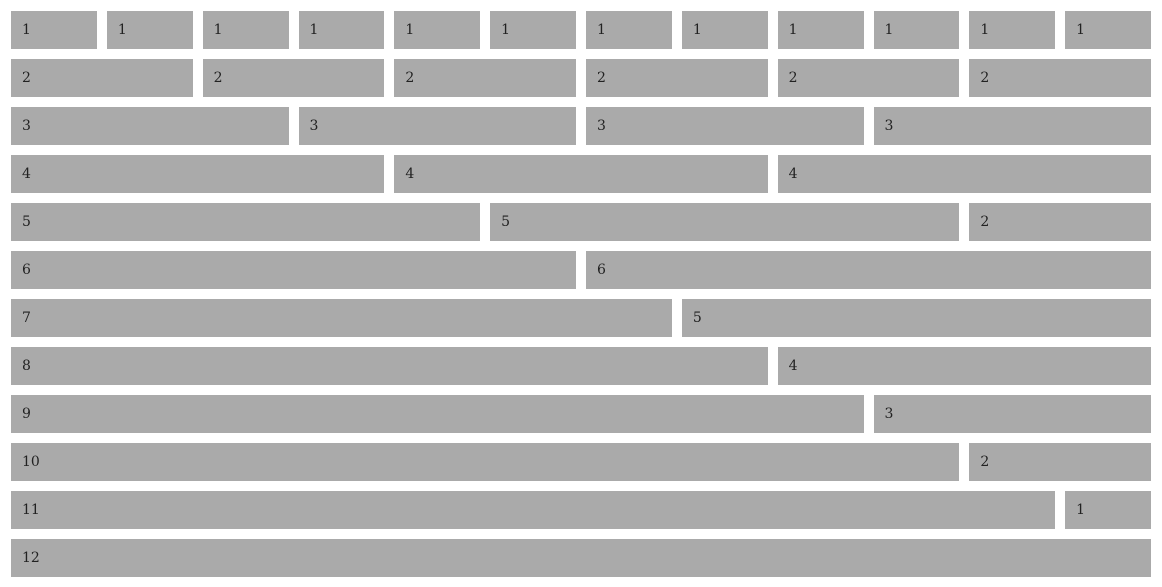  What do you see at coordinates (533, 510) in the screenshot?
I see `grid-cell: 11` at bounding box center [533, 510].